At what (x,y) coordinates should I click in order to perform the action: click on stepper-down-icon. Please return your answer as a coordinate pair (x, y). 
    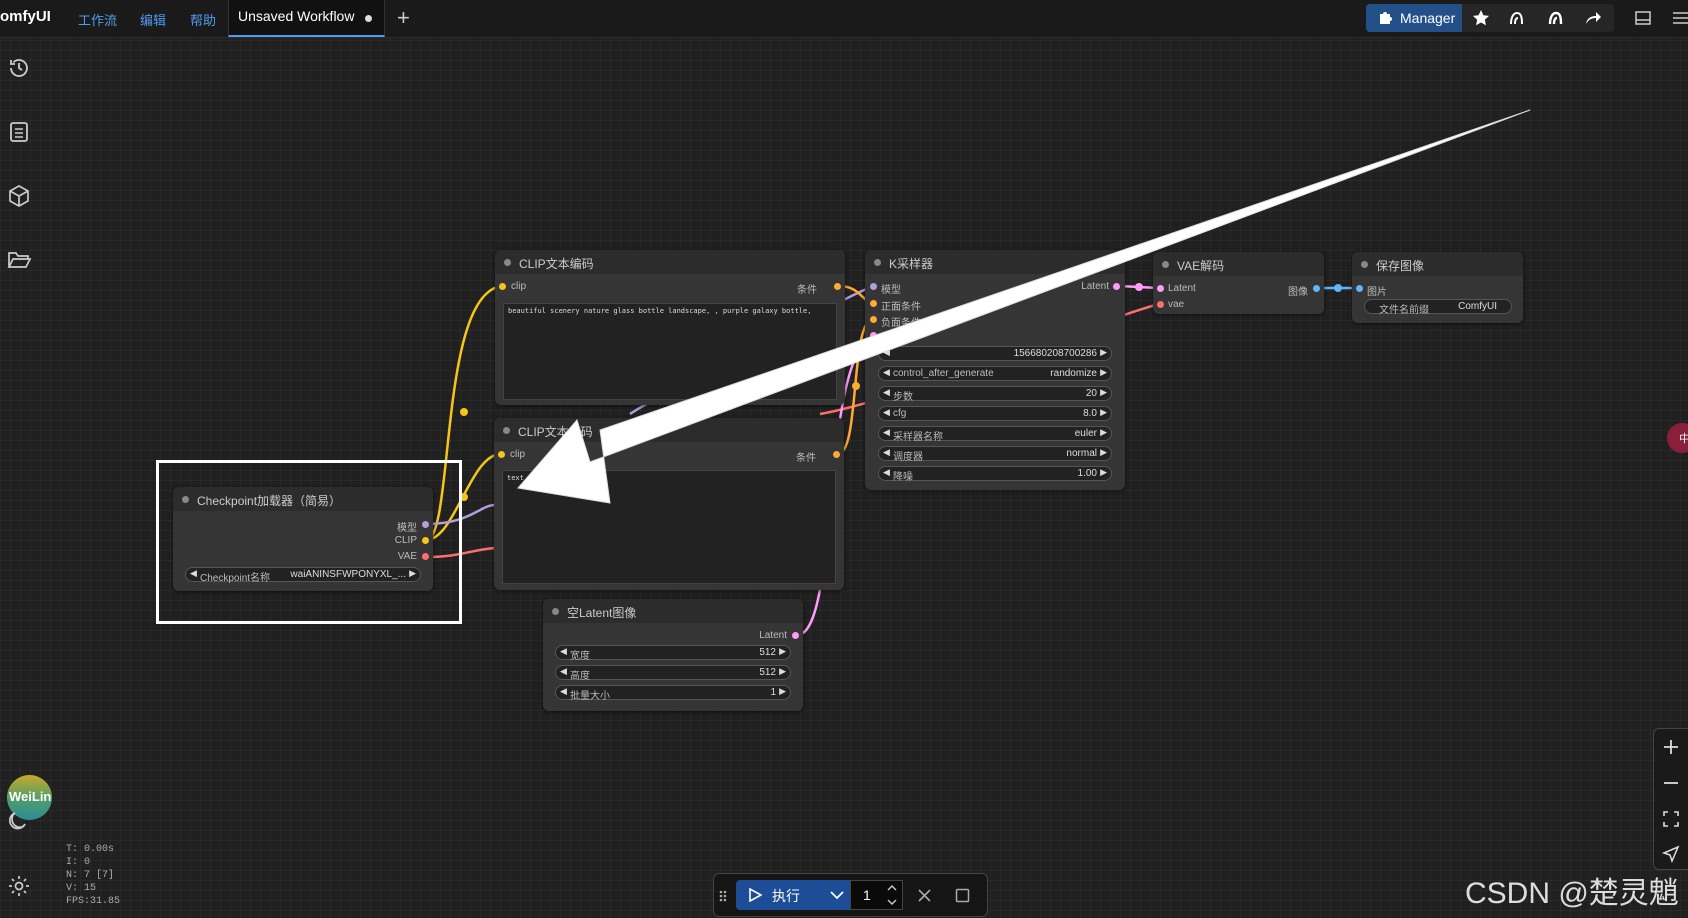
    Looking at the image, I should click on (892, 902).